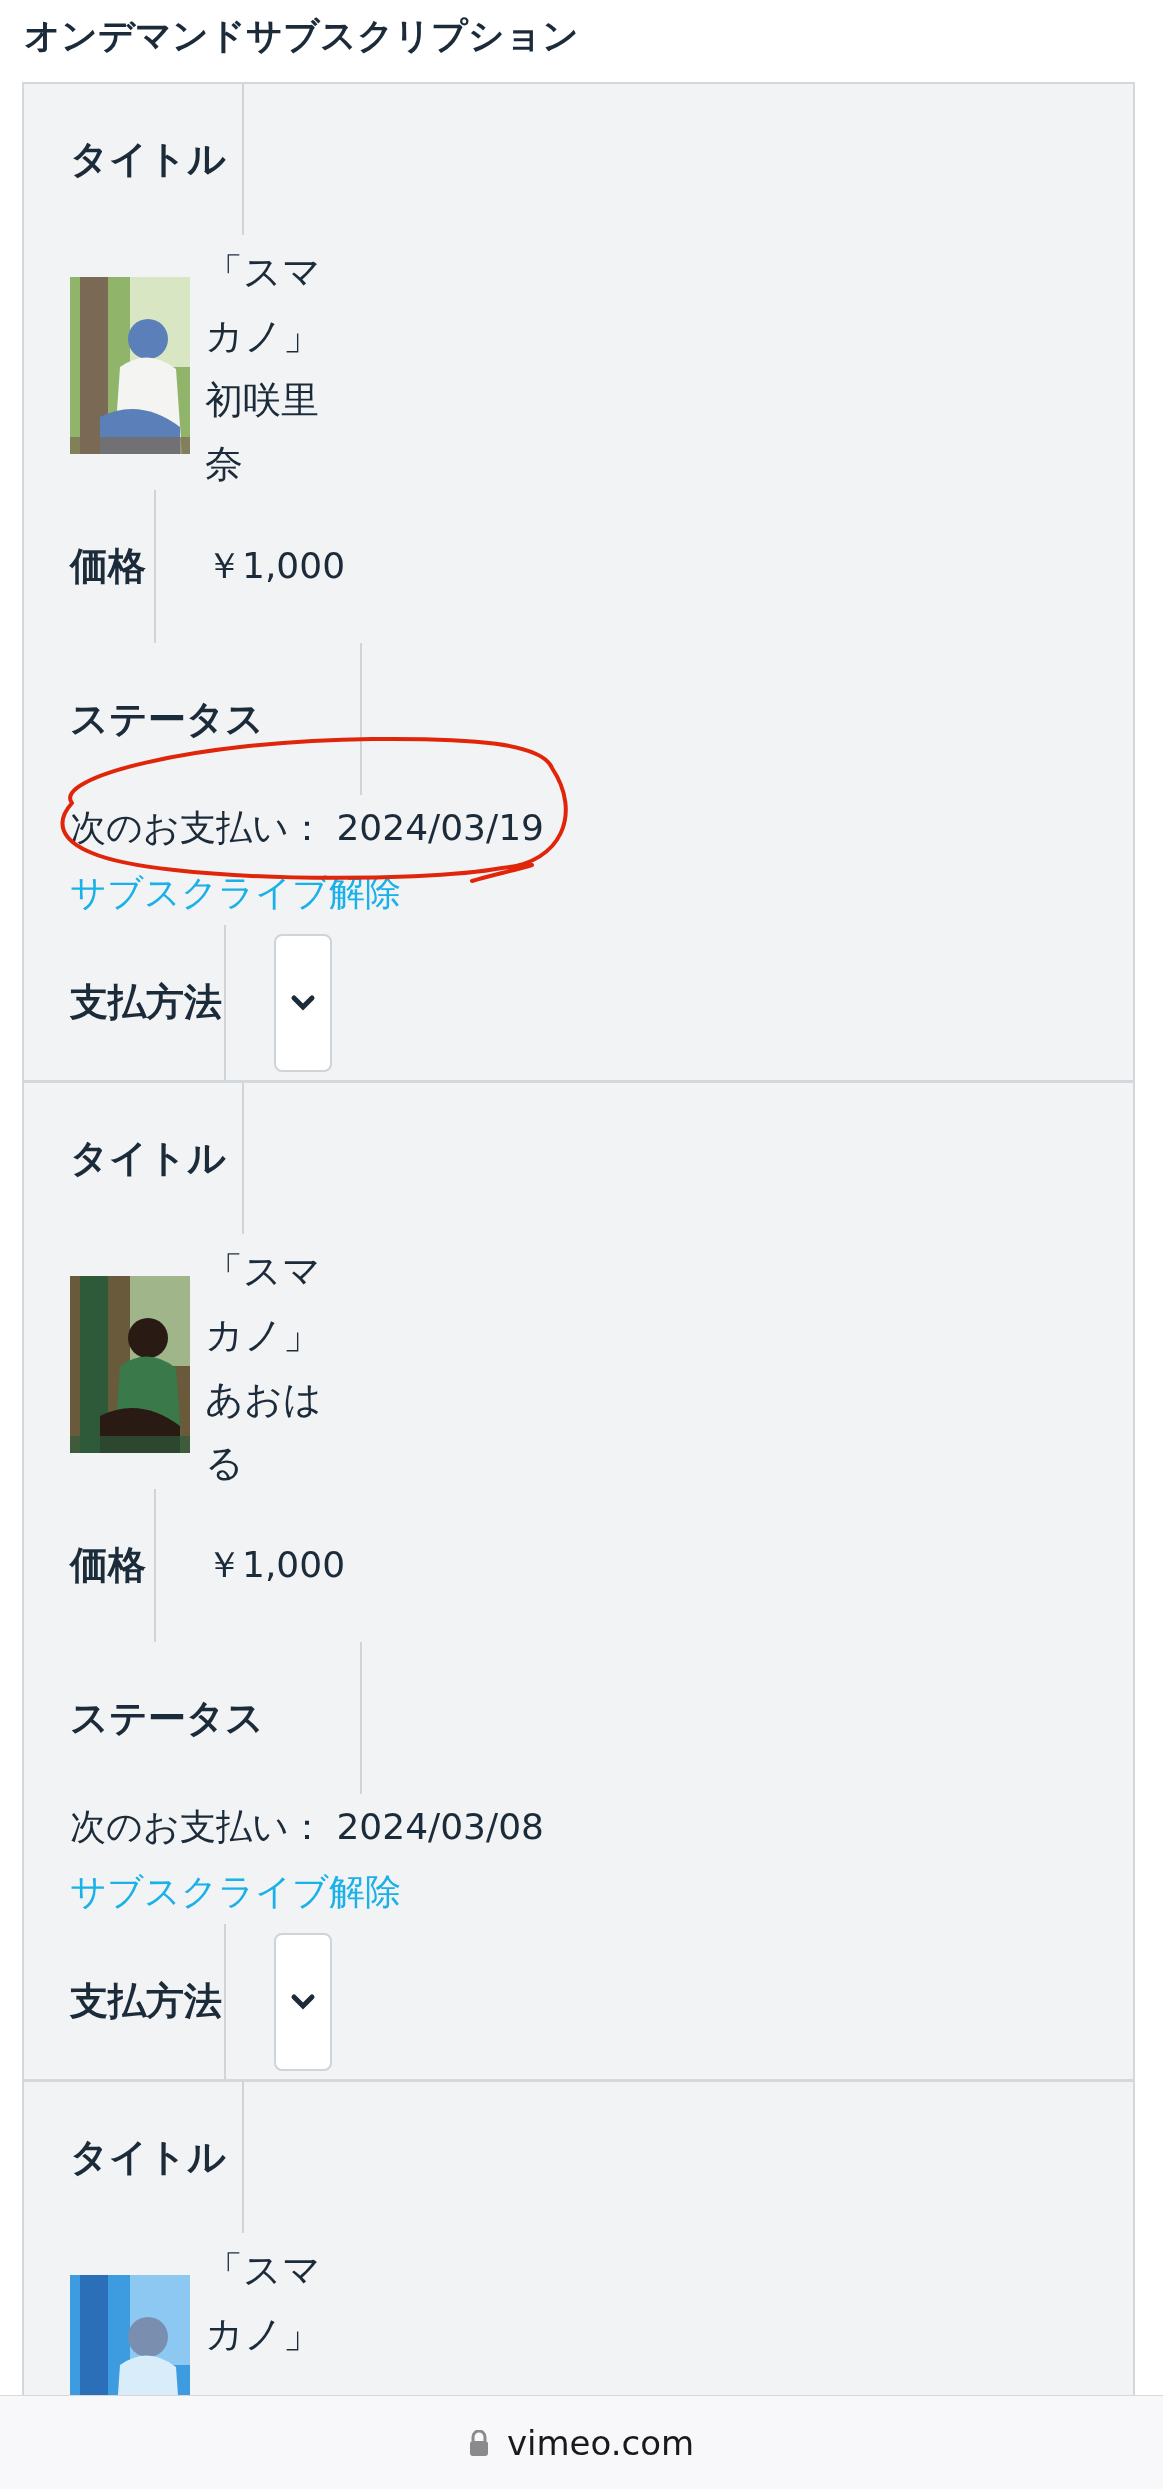 The height and width of the screenshot is (2489, 1163). What do you see at coordinates (301, 36) in the screenshot?
I see `page-title: オンデマンドサブスクリプション` at bounding box center [301, 36].